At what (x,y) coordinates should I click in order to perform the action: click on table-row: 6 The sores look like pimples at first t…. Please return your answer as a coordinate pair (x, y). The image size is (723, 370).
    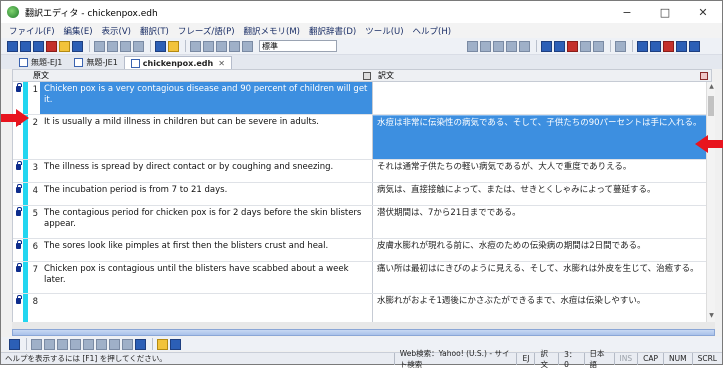
    Looking at the image, I should click on (359, 250).